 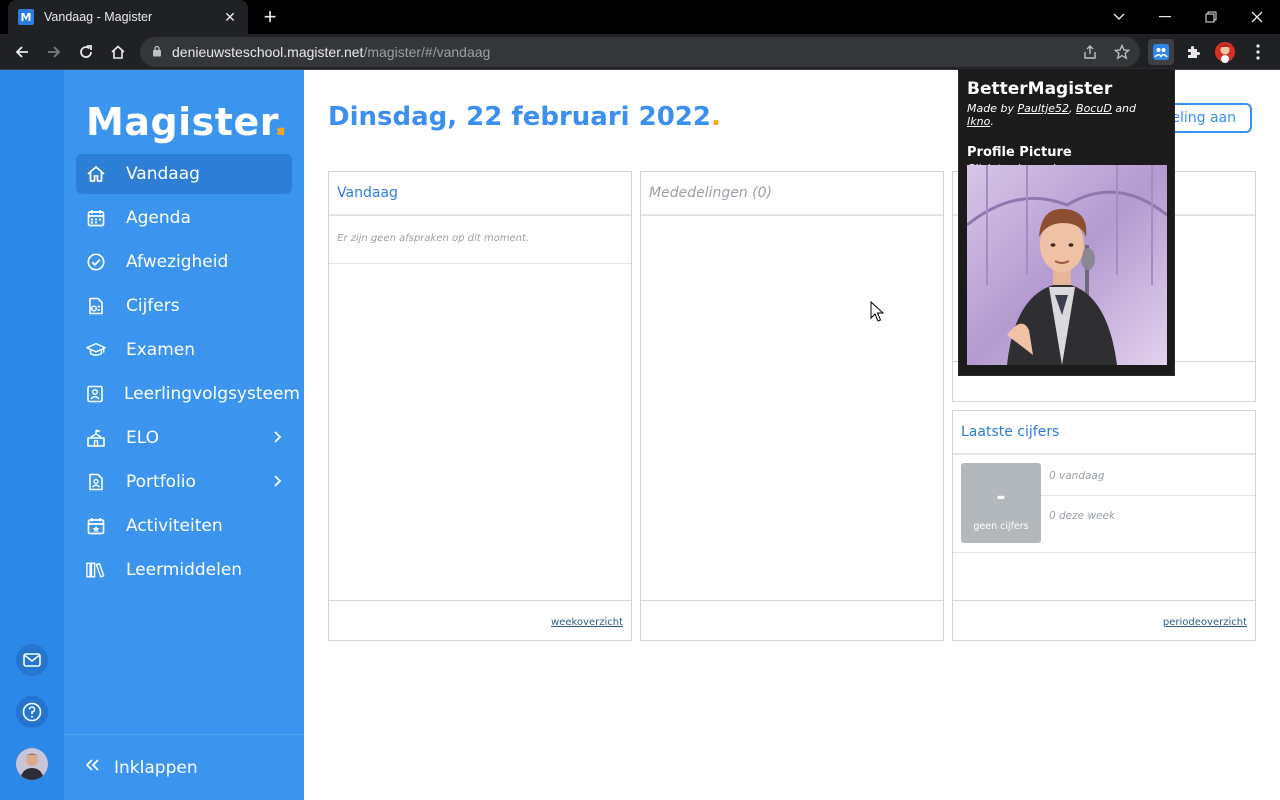 I want to click on sidebar-item-afwezigheid: Afwezigheid, so click(x=184, y=262).